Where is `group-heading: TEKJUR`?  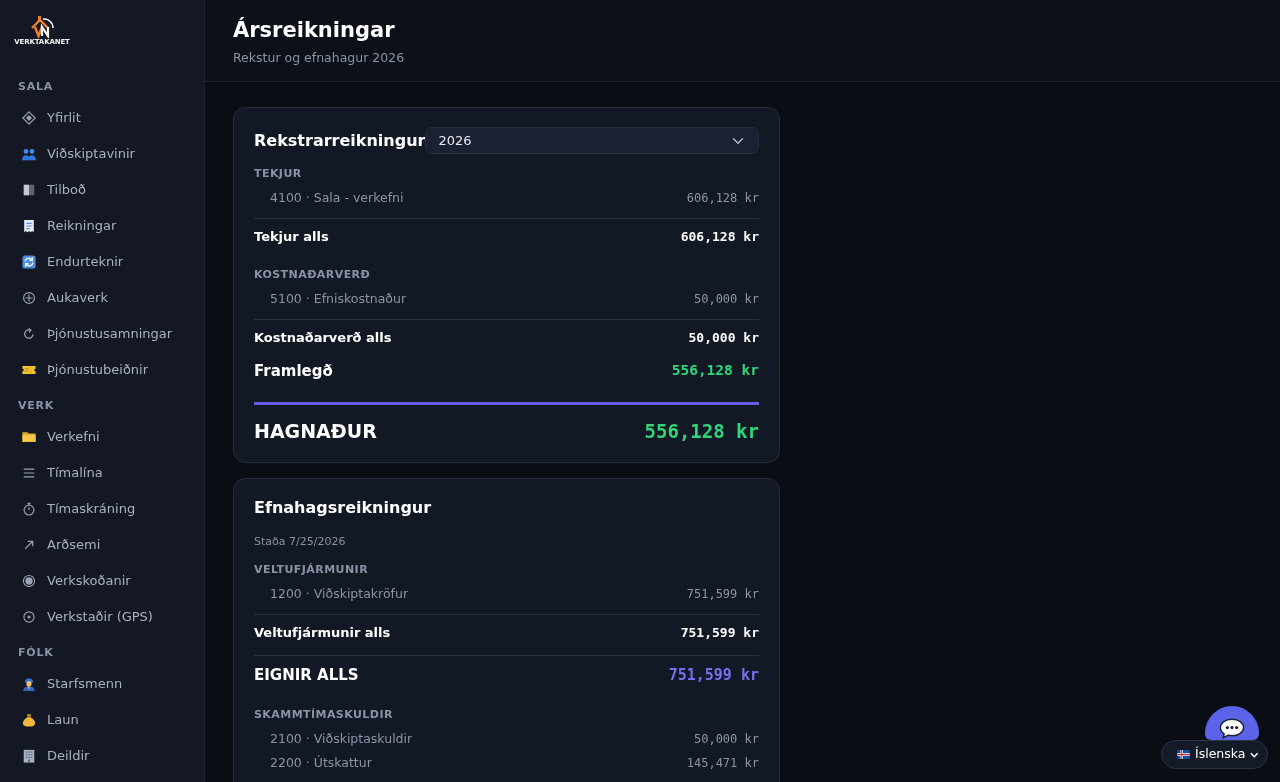 group-heading: TEKJUR is located at coordinates (278, 174).